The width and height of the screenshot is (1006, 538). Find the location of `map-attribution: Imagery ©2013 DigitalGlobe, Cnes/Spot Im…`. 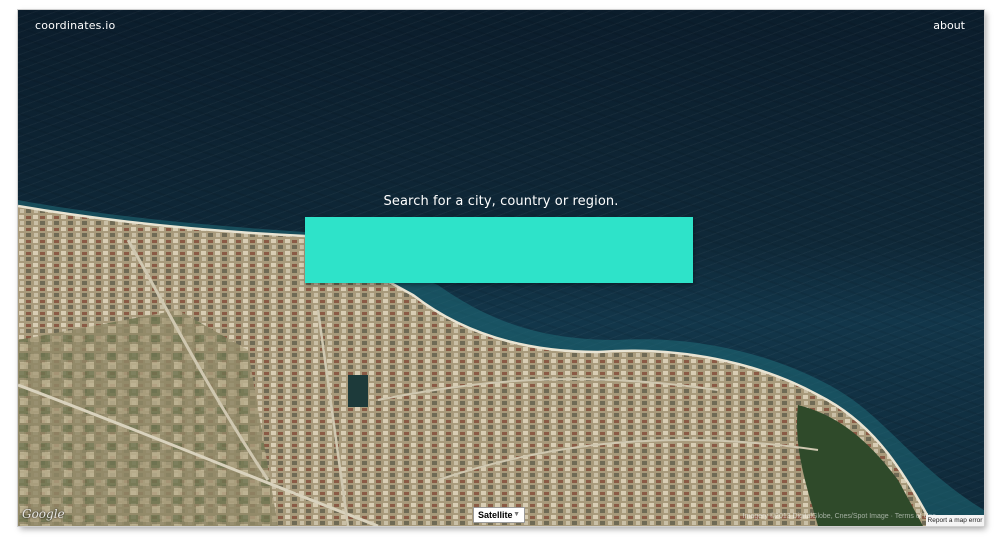

map-attribution: Imagery ©2013 DigitalGlobe, Cnes/Spot Im… is located at coordinates (839, 516).